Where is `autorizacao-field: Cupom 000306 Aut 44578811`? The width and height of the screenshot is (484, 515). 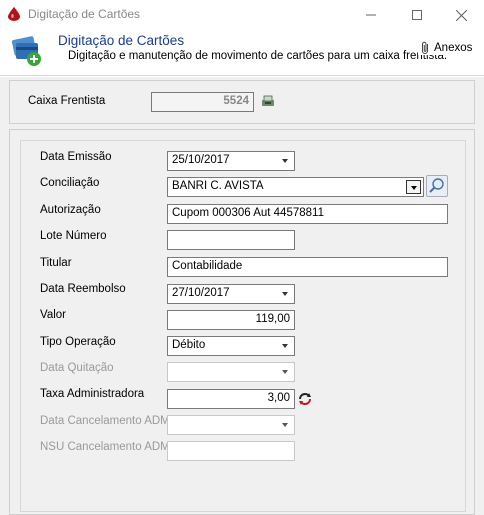
autorizacao-field: Cupom 000306 Aut 44578811 is located at coordinates (307, 214).